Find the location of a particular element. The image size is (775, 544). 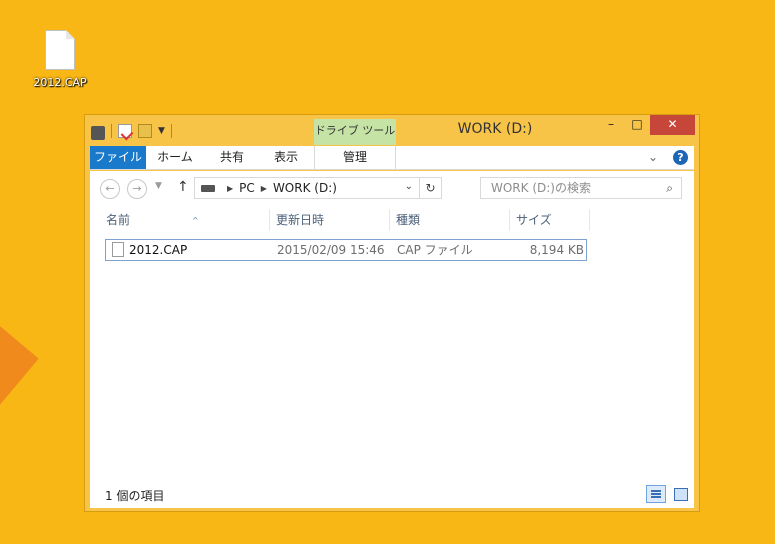

file-type: CAP ファイル is located at coordinates (435, 250).